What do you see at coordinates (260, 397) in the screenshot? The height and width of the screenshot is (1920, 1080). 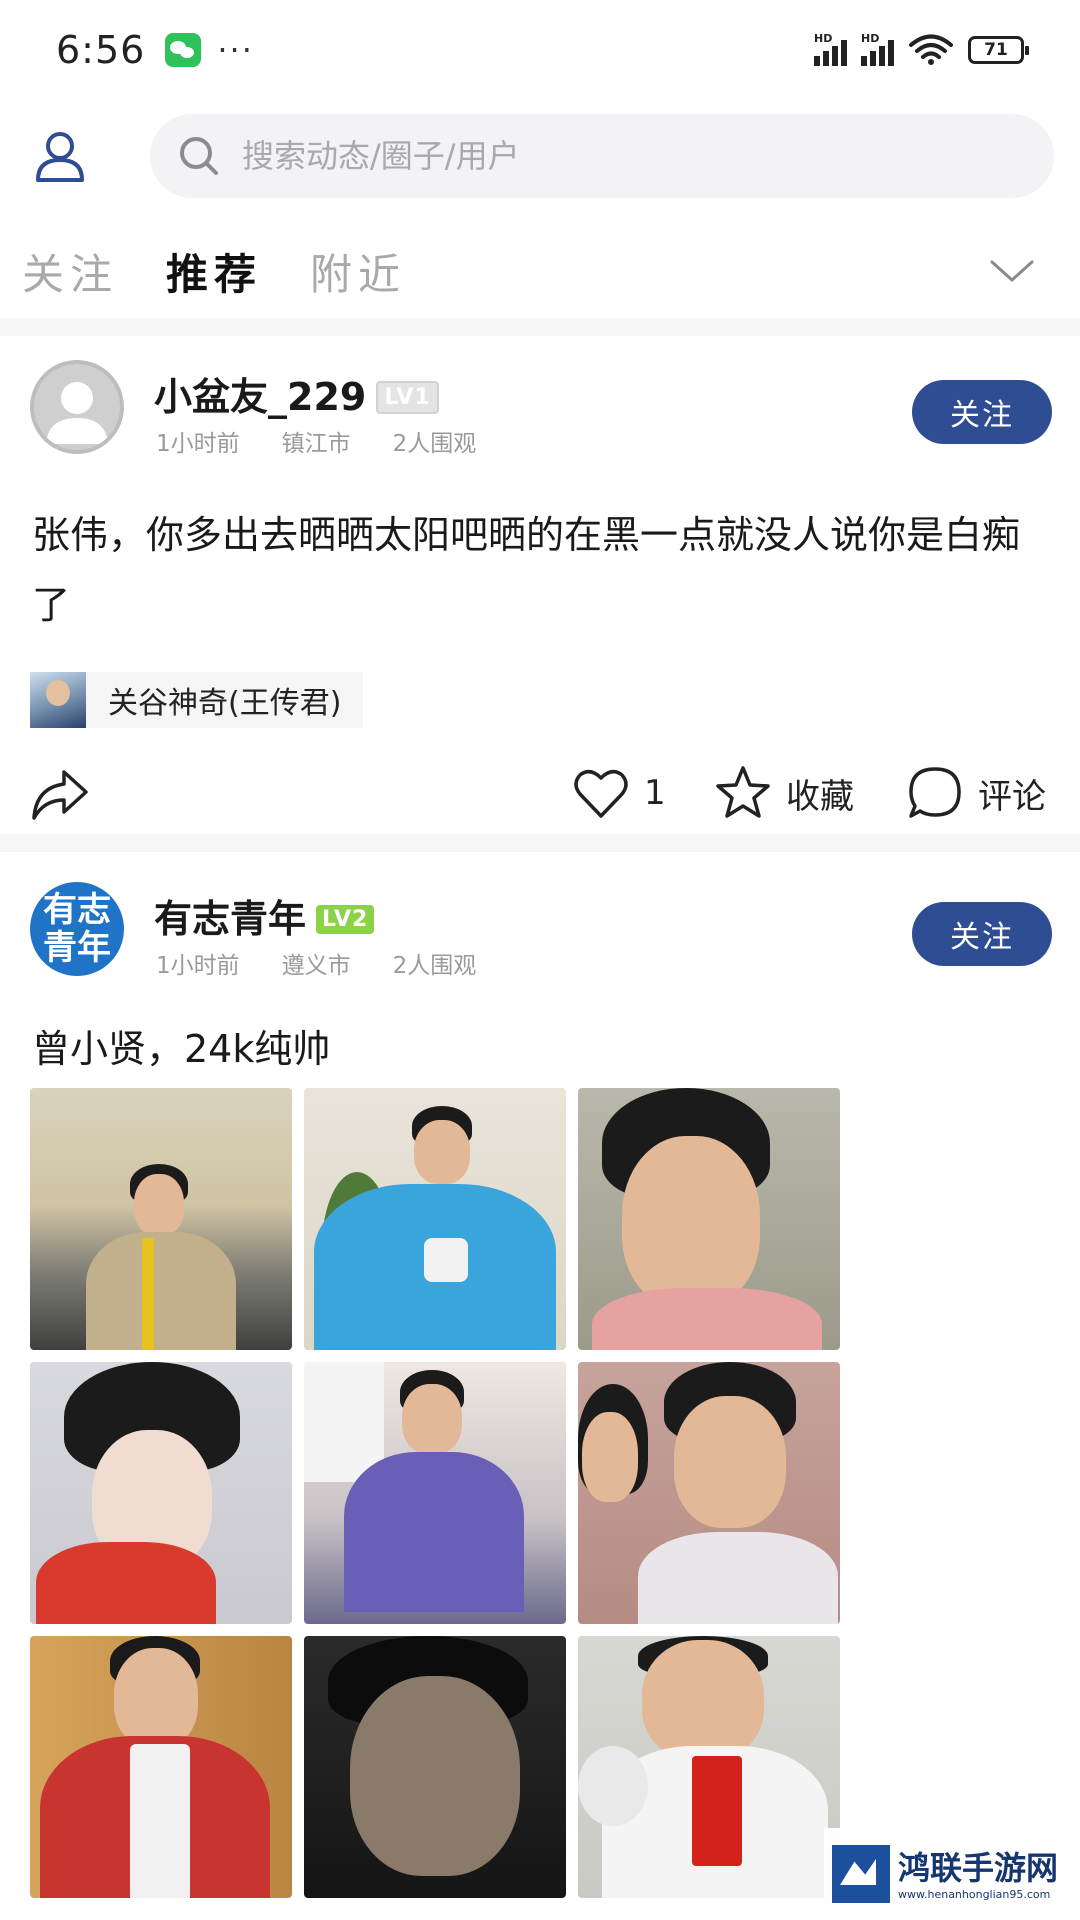 I see `username-text: 小盆友_229` at bounding box center [260, 397].